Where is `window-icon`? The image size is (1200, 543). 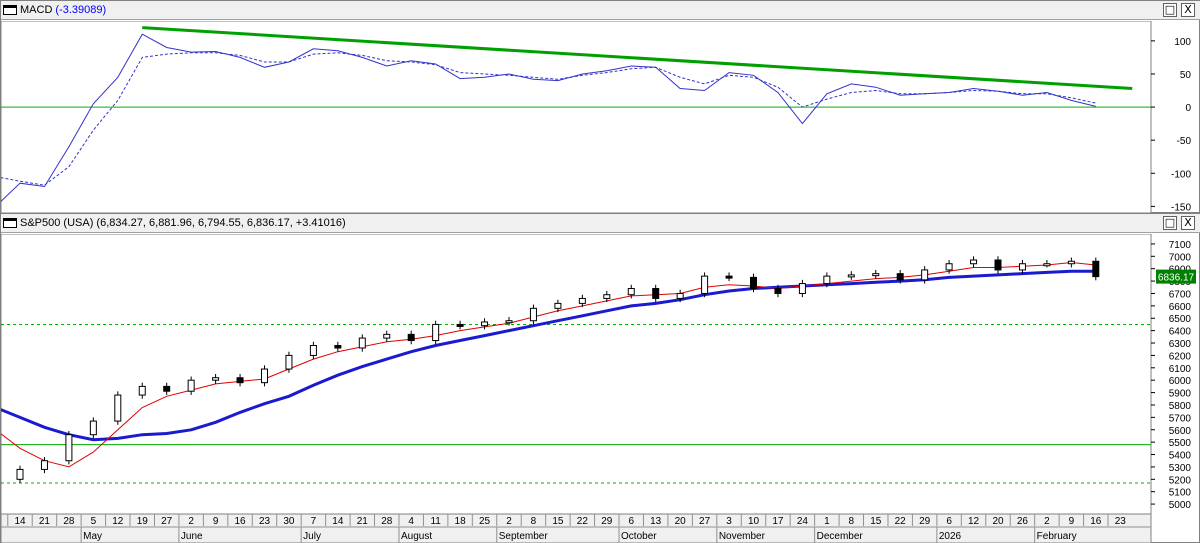
window-icon is located at coordinates (10, 223).